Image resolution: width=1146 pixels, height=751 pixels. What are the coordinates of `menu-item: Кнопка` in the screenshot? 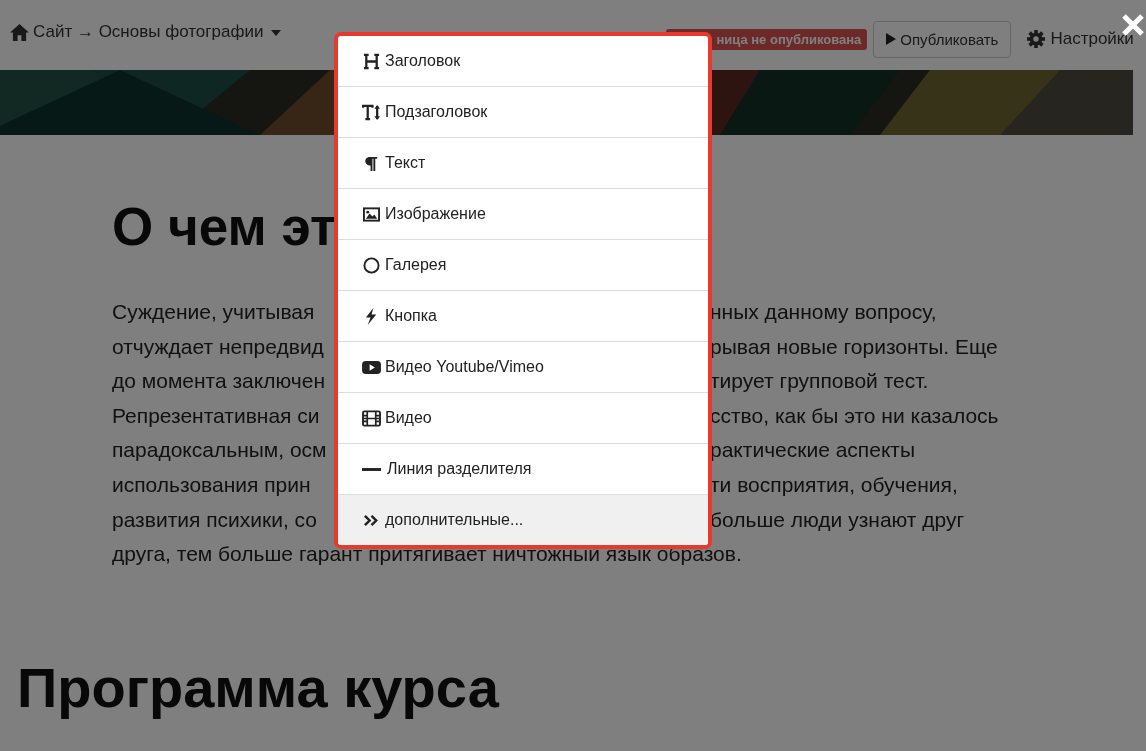 It's located at (523, 315).